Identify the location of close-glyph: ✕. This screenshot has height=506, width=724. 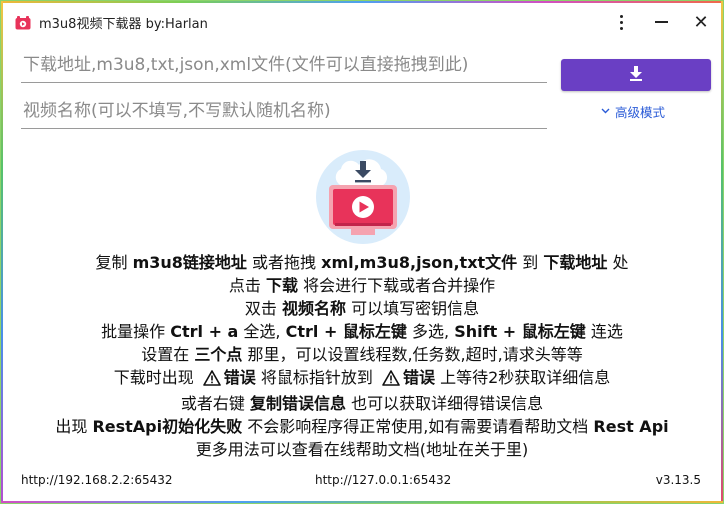
(701, 22).